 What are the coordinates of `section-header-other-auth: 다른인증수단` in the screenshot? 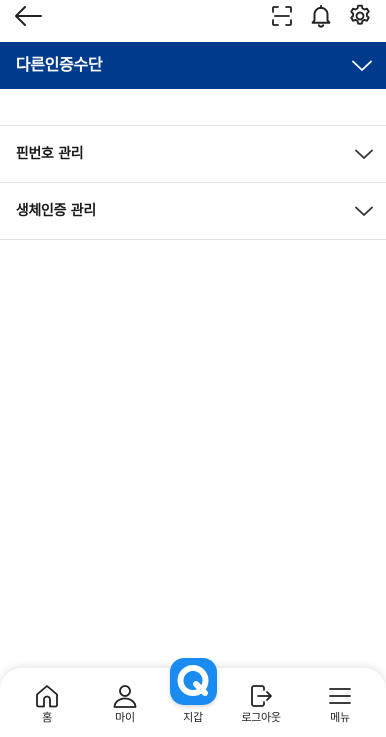 It's located at (193, 65).